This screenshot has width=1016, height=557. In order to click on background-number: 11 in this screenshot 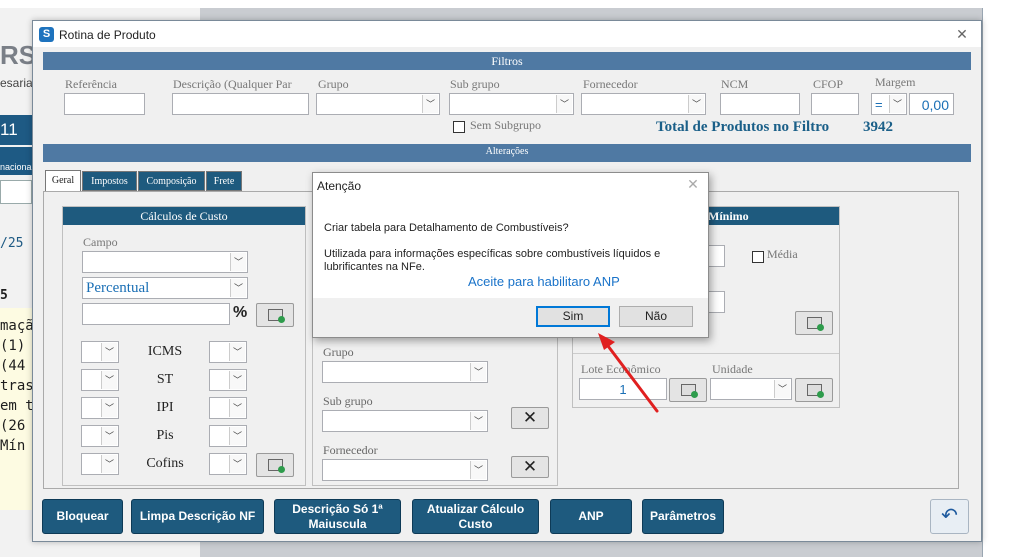, I will do `click(16, 130)`.